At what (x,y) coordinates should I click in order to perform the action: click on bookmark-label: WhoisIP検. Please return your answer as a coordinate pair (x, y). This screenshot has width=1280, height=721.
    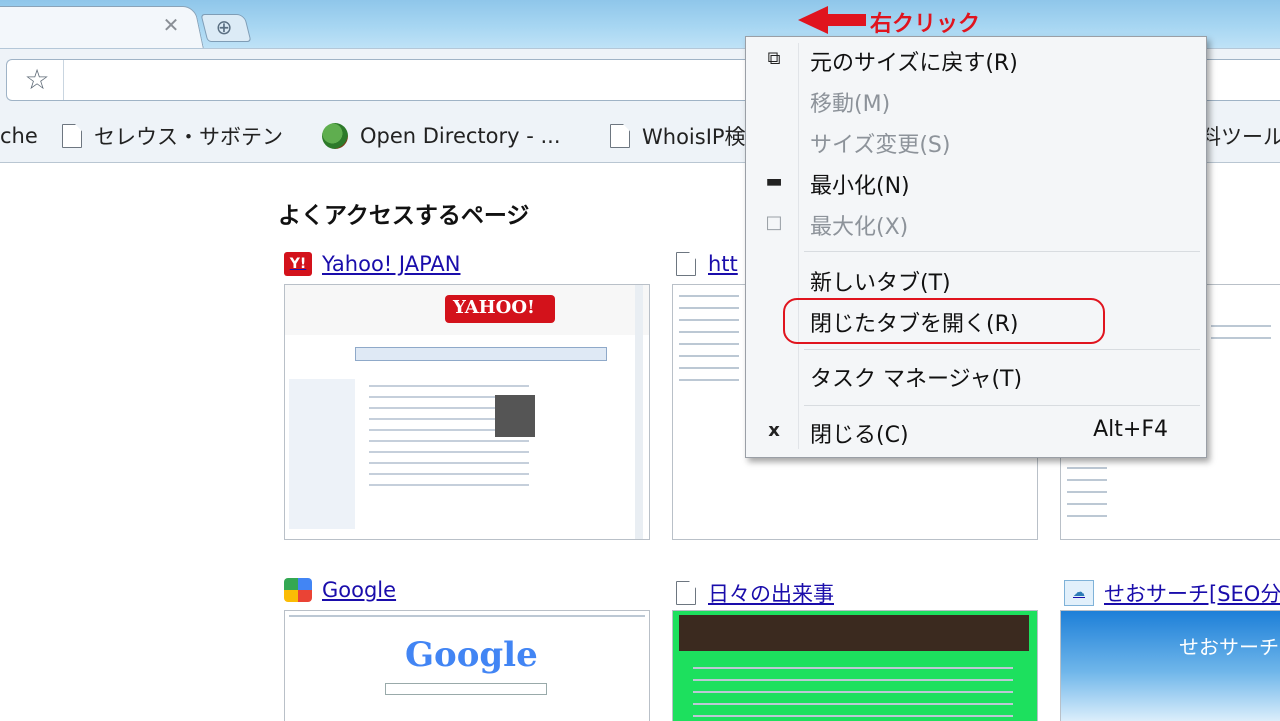
    Looking at the image, I should click on (694, 137).